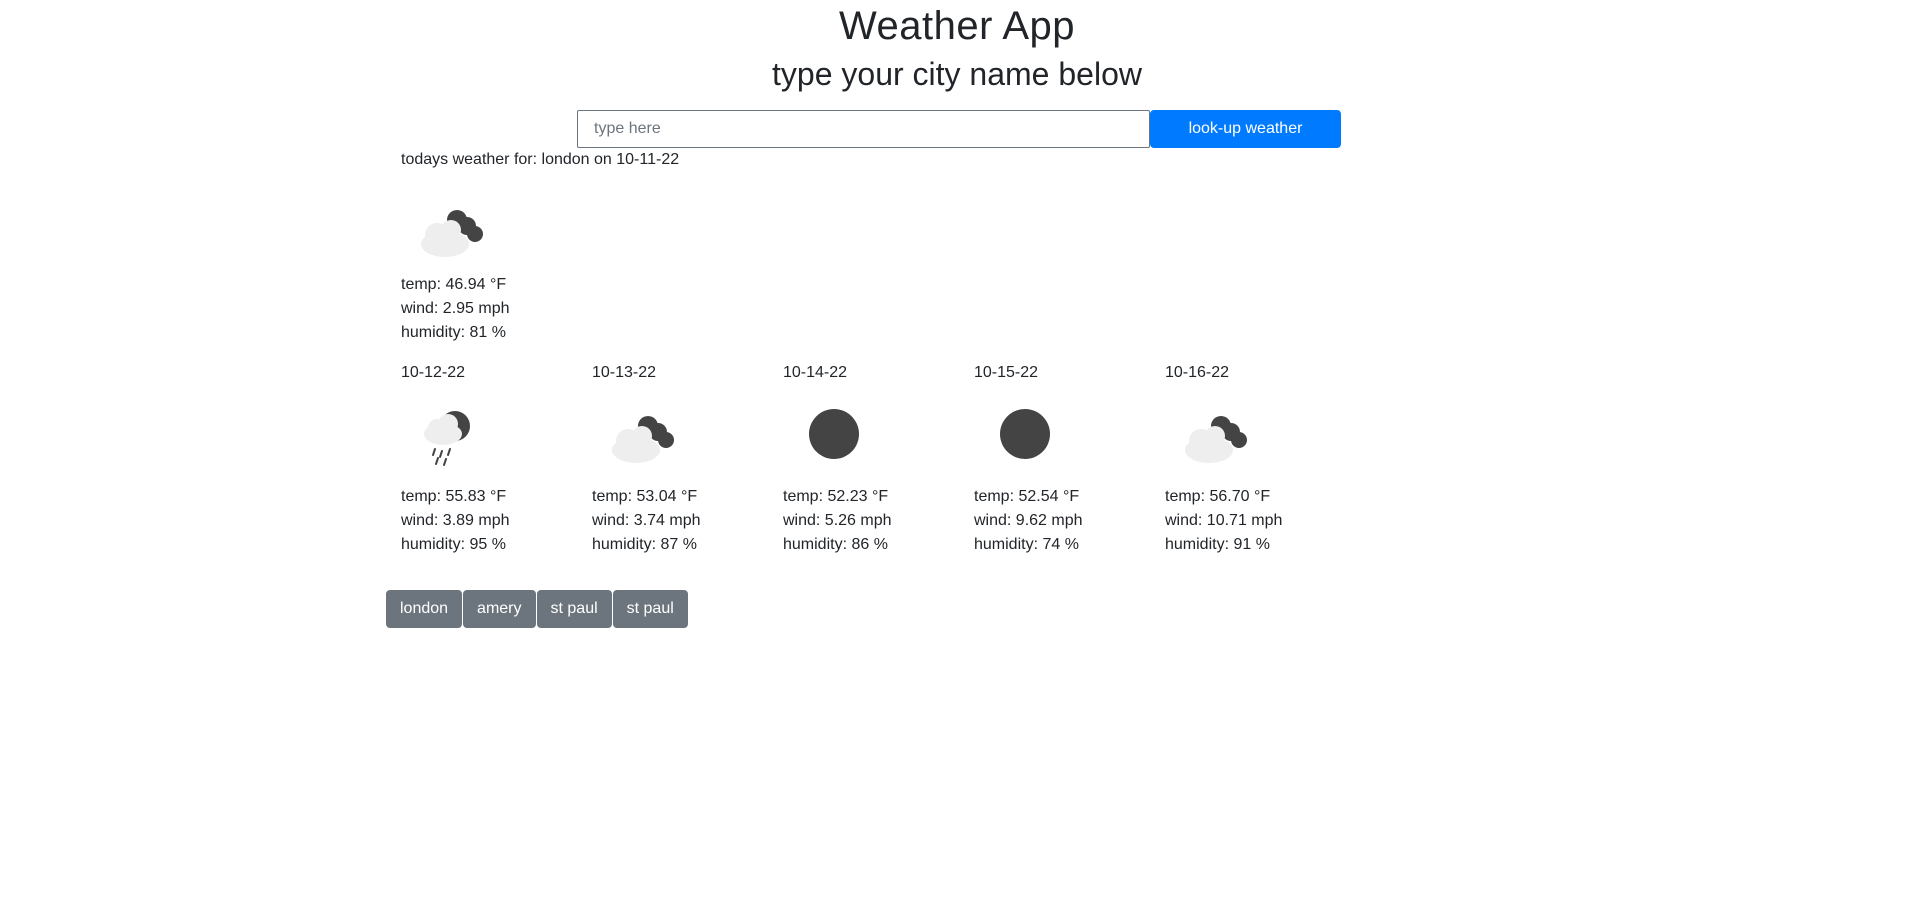 This screenshot has height=915, width=1914. Describe the element at coordinates (835, 544) in the screenshot. I see `forecast-humidity: humidity: 86 %` at that location.